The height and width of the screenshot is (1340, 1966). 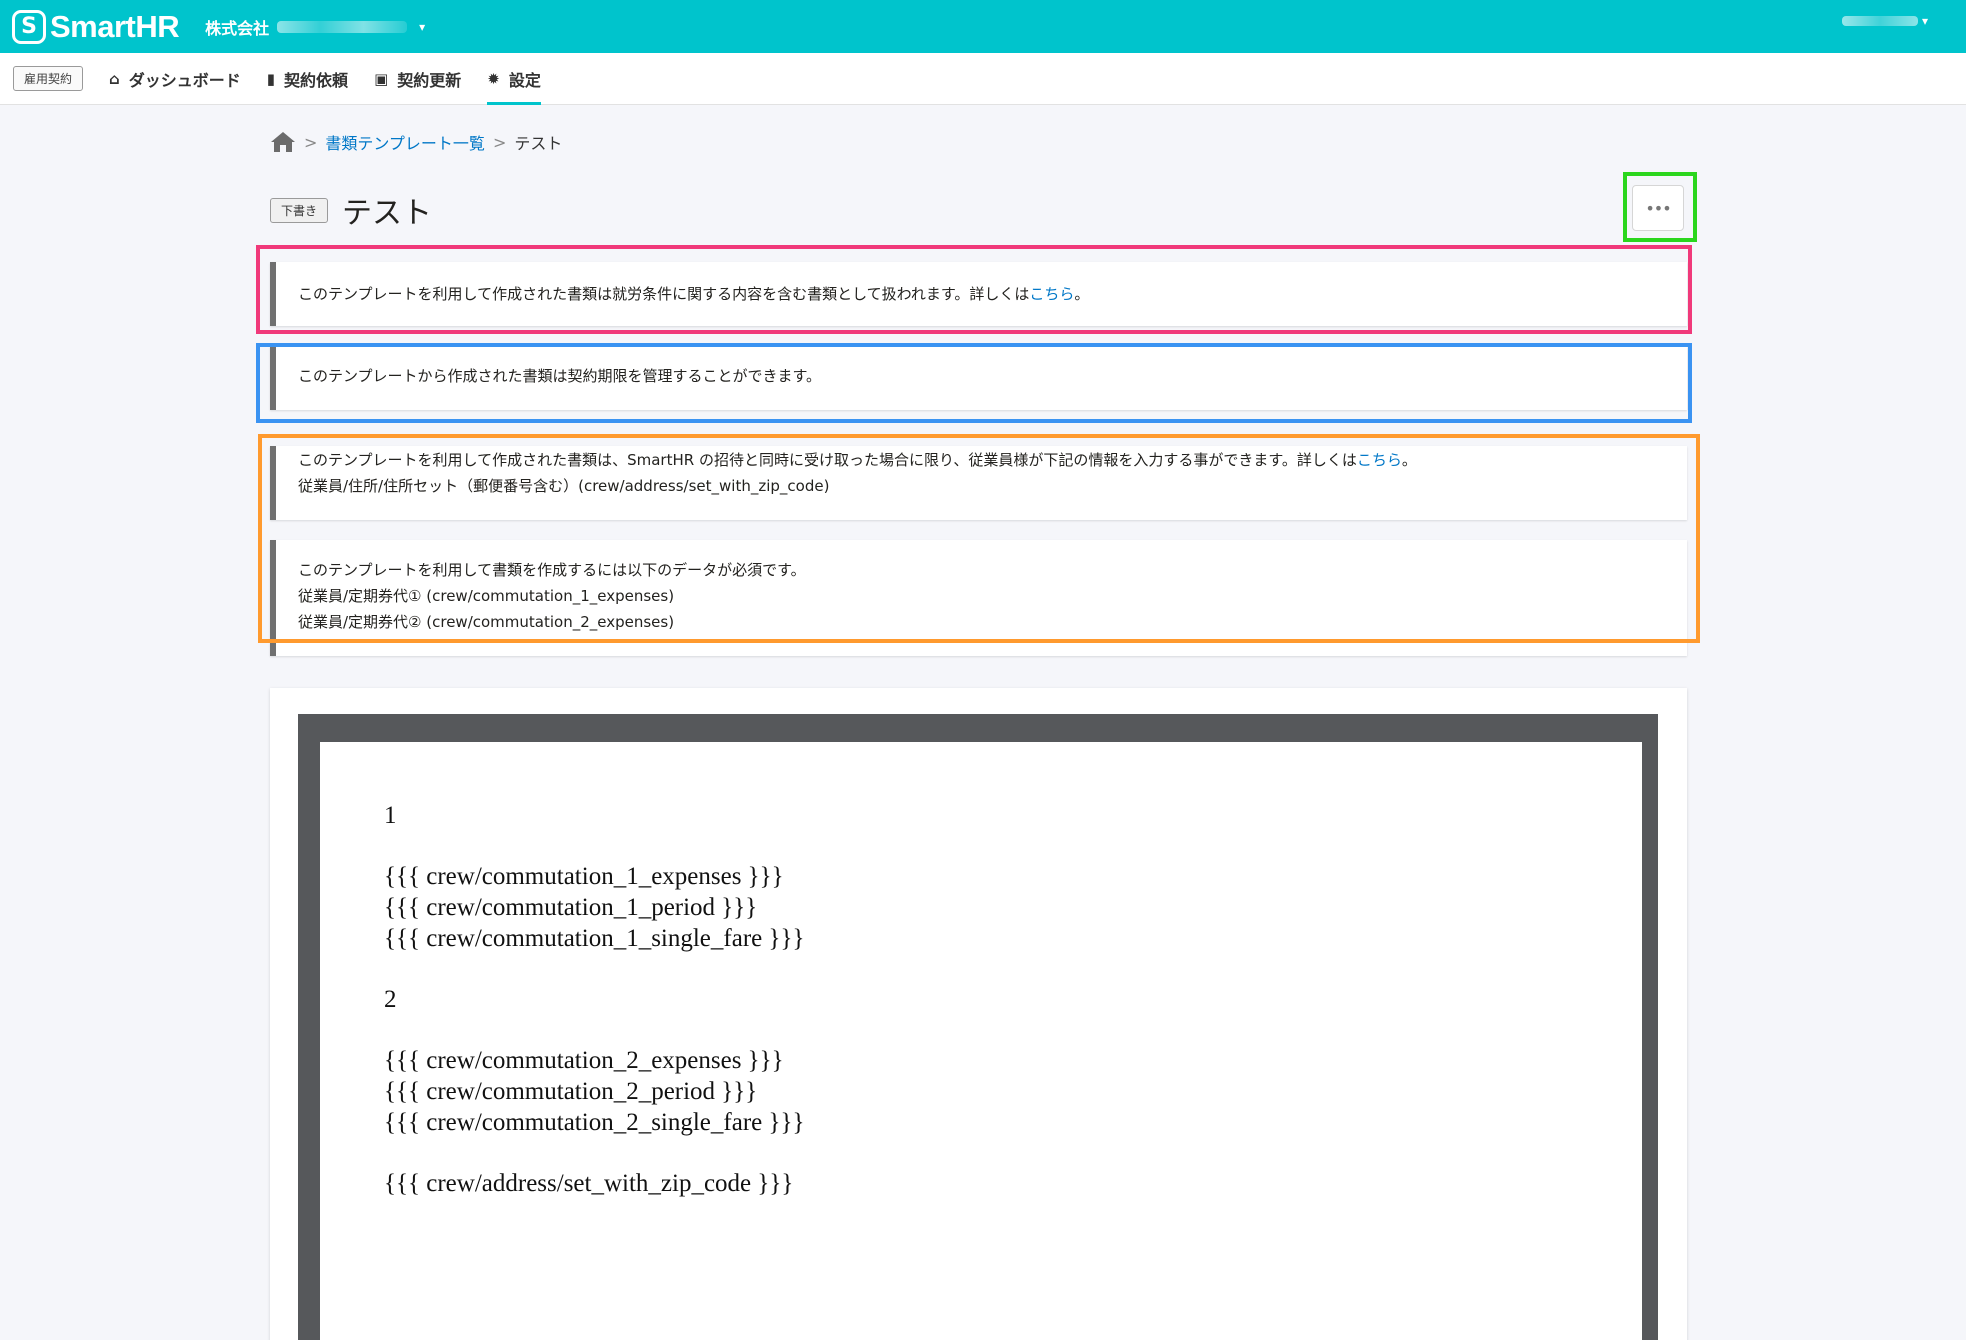 What do you see at coordinates (114, 78) in the screenshot?
I see `home-icon: ⌂` at bounding box center [114, 78].